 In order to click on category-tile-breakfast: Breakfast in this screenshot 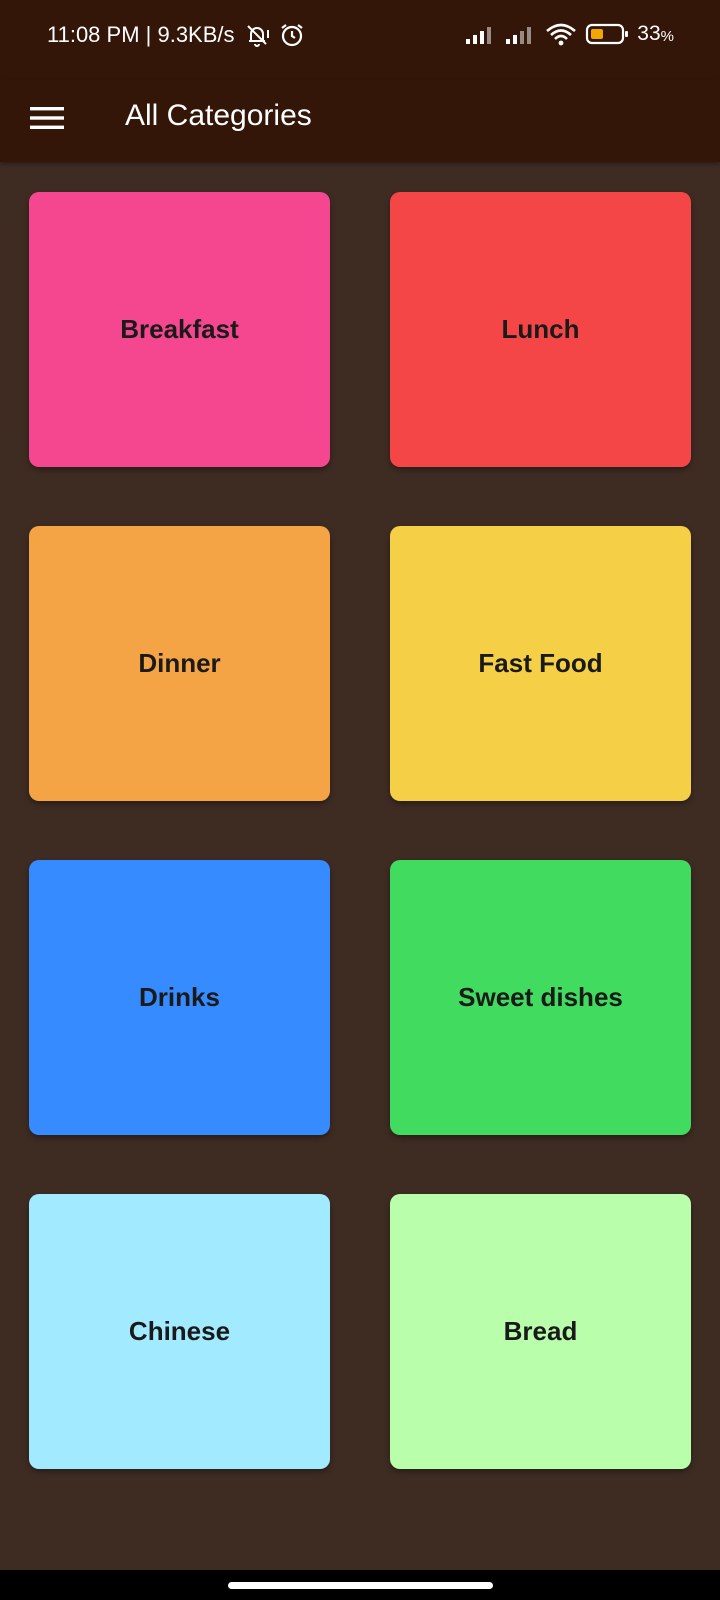, I will do `click(179, 329)`.